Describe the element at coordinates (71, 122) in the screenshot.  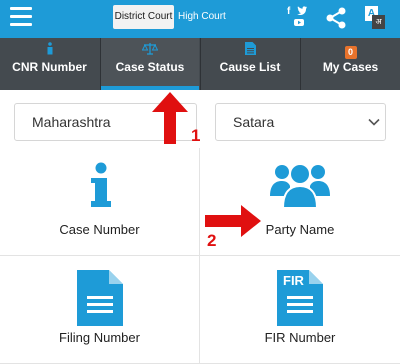
I see `state-select-value: Maharashtra` at that location.